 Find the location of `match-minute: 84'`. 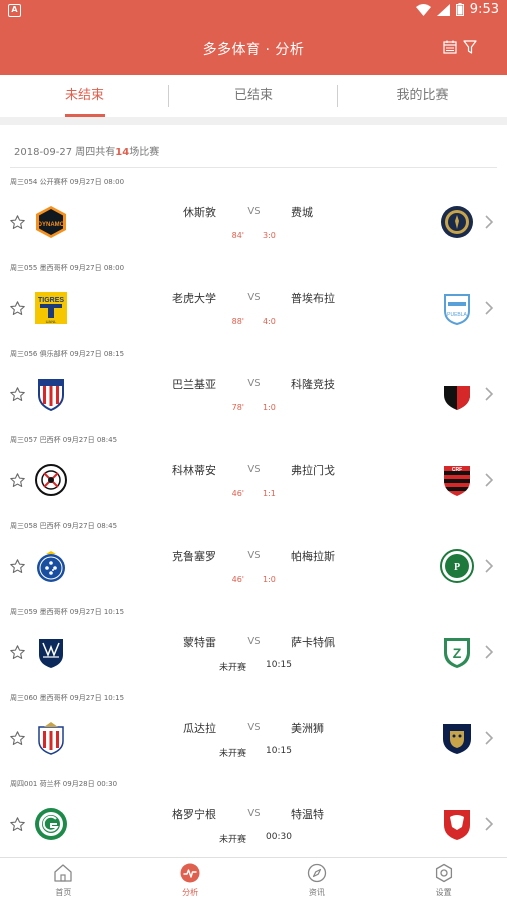

match-minute: 84' is located at coordinates (237, 235).